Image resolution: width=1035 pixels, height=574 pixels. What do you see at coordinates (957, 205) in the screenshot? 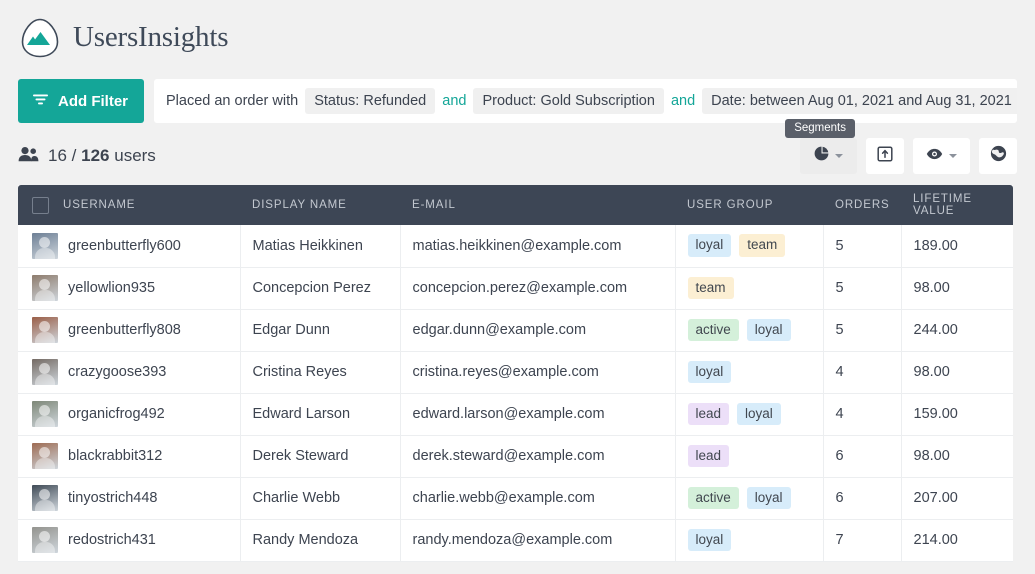
I see `column-lifetime-value: LIFETIME VALUE` at bounding box center [957, 205].